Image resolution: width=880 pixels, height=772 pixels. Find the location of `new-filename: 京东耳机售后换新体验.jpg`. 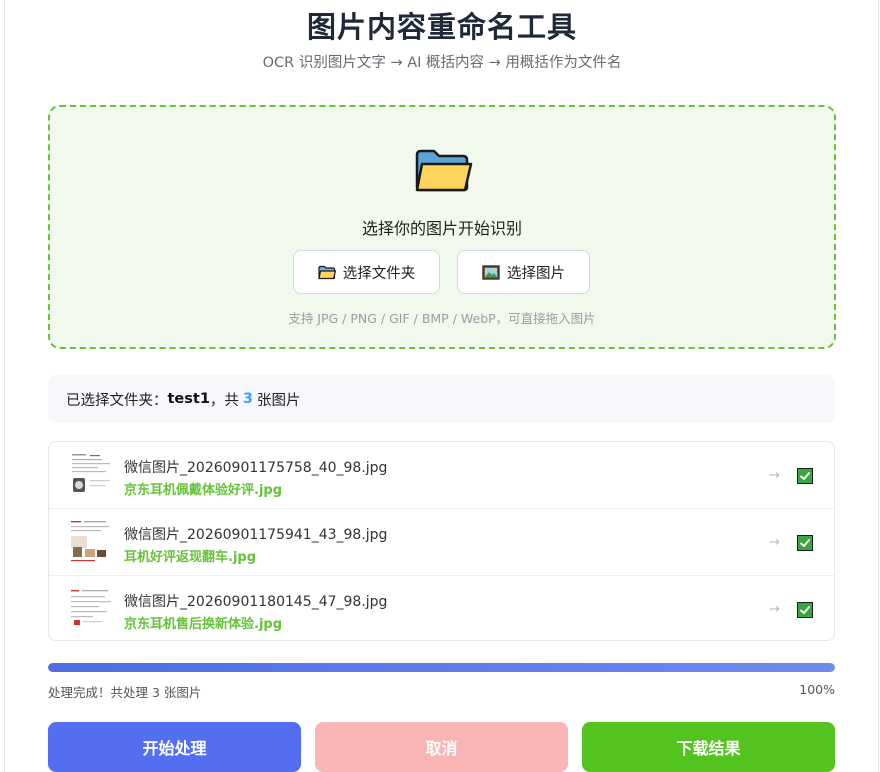

new-filename: 京东耳机售后换新体验.jpg is located at coordinates (203, 624).